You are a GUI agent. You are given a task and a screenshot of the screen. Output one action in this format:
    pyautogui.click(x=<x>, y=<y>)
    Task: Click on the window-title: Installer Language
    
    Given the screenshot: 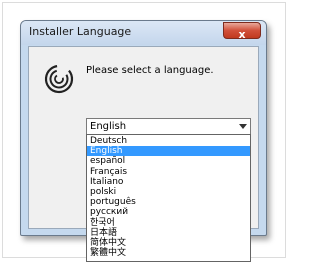 What is the action you would take?
    pyautogui.click(x=80, y=31)
    